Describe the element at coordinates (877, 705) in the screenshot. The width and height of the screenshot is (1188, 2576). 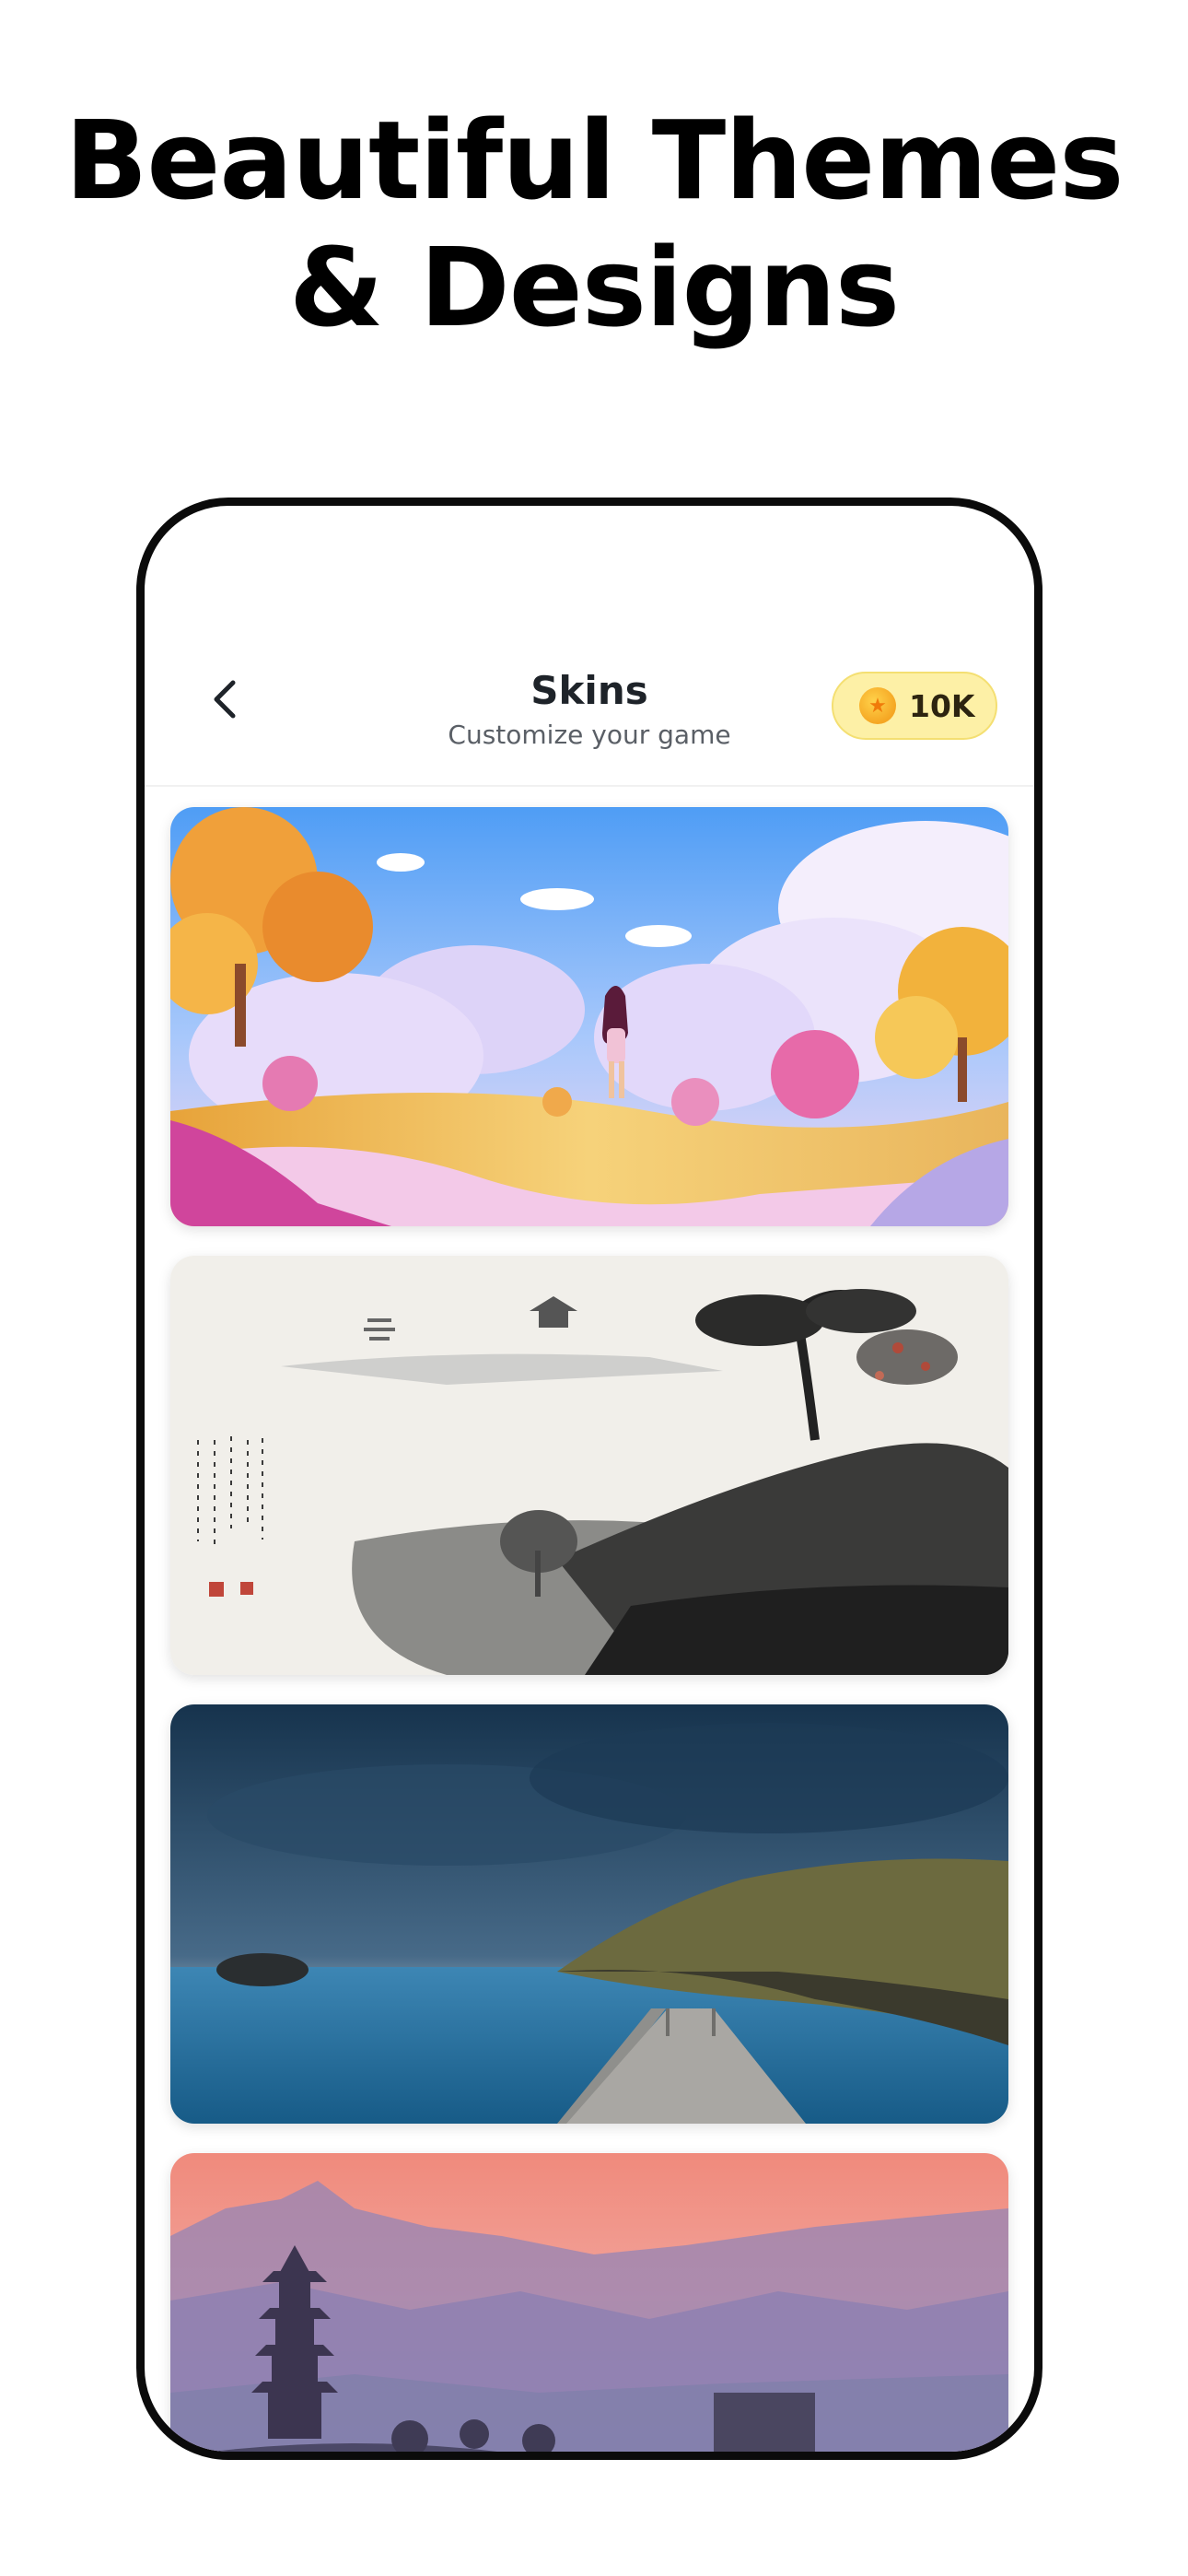
I see `coin-icon: ★` at that location.